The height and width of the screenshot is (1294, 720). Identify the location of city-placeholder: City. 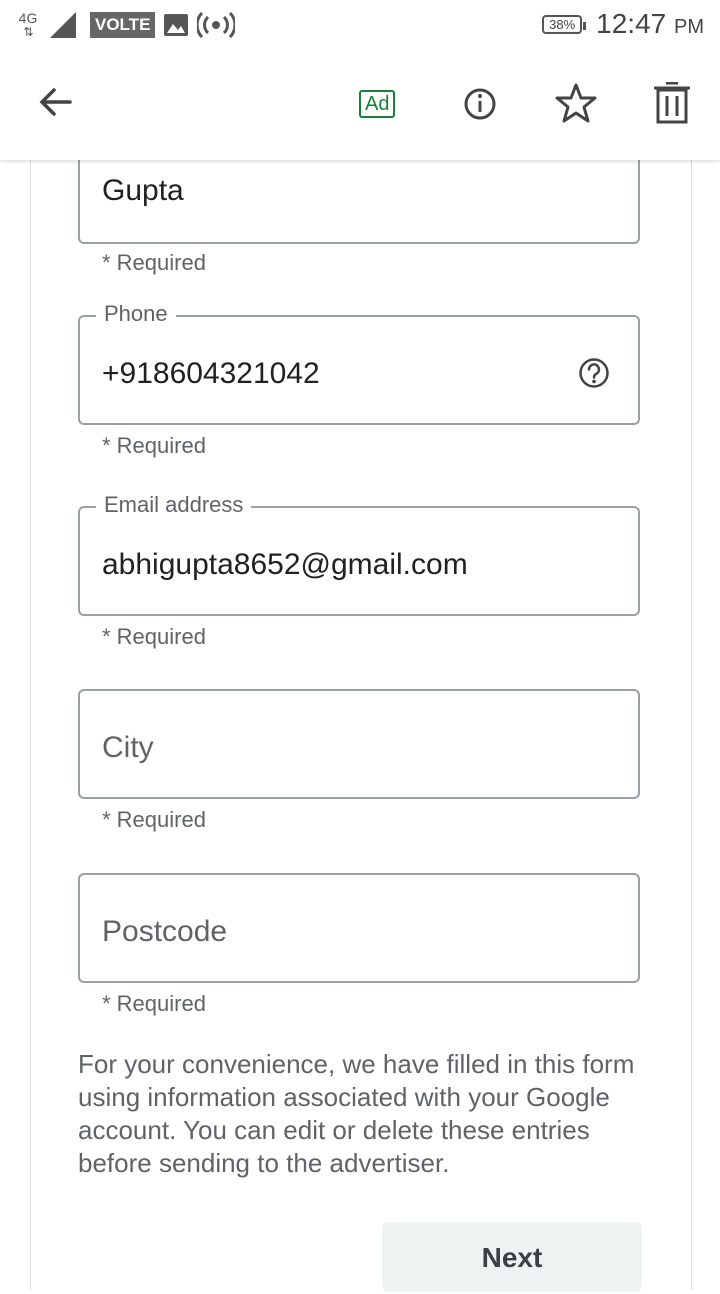
(128, 747).